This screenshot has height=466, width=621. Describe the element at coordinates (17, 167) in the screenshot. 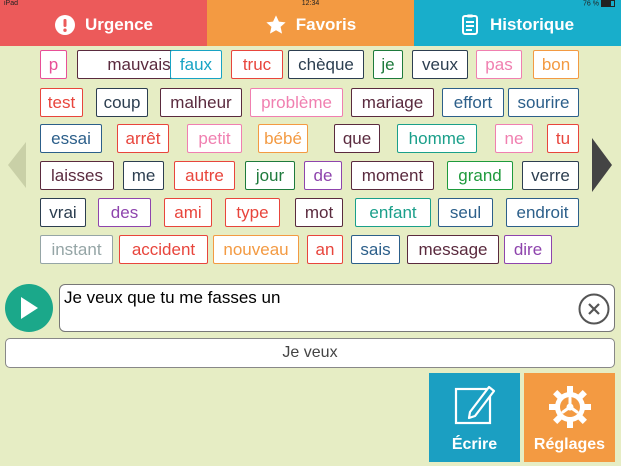

I see `previous-page-arrow-icon` at that location.